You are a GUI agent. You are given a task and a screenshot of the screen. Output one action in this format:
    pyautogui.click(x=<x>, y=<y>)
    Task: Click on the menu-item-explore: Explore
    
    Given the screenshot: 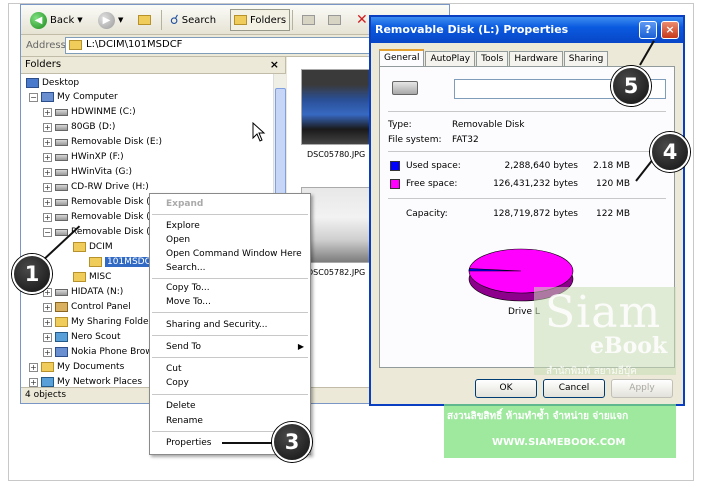 What is the action you would take?
    pyautogui.click(x=183, y=226)
    